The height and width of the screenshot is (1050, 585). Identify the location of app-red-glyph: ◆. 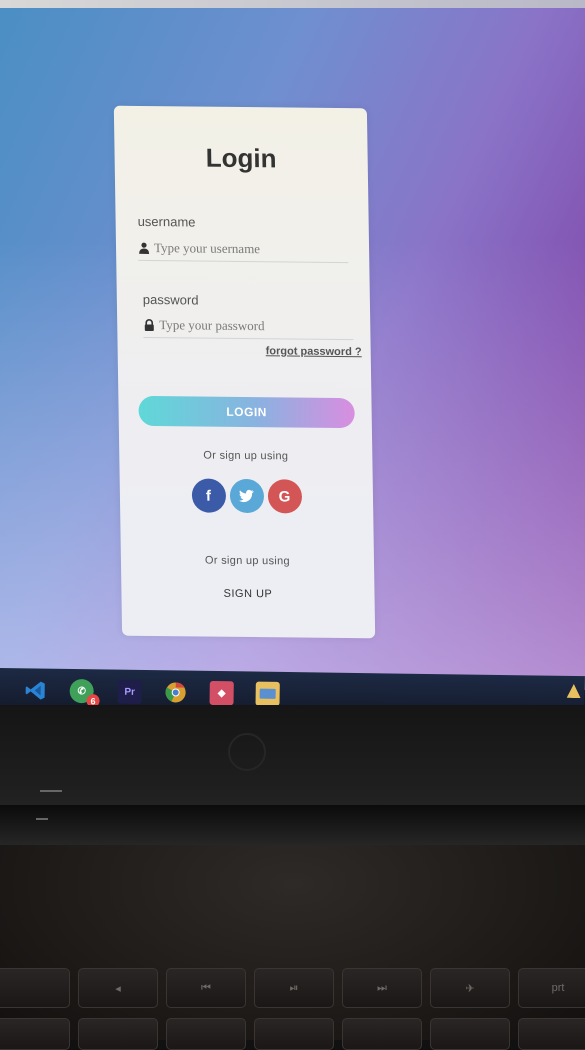
(221, 693).